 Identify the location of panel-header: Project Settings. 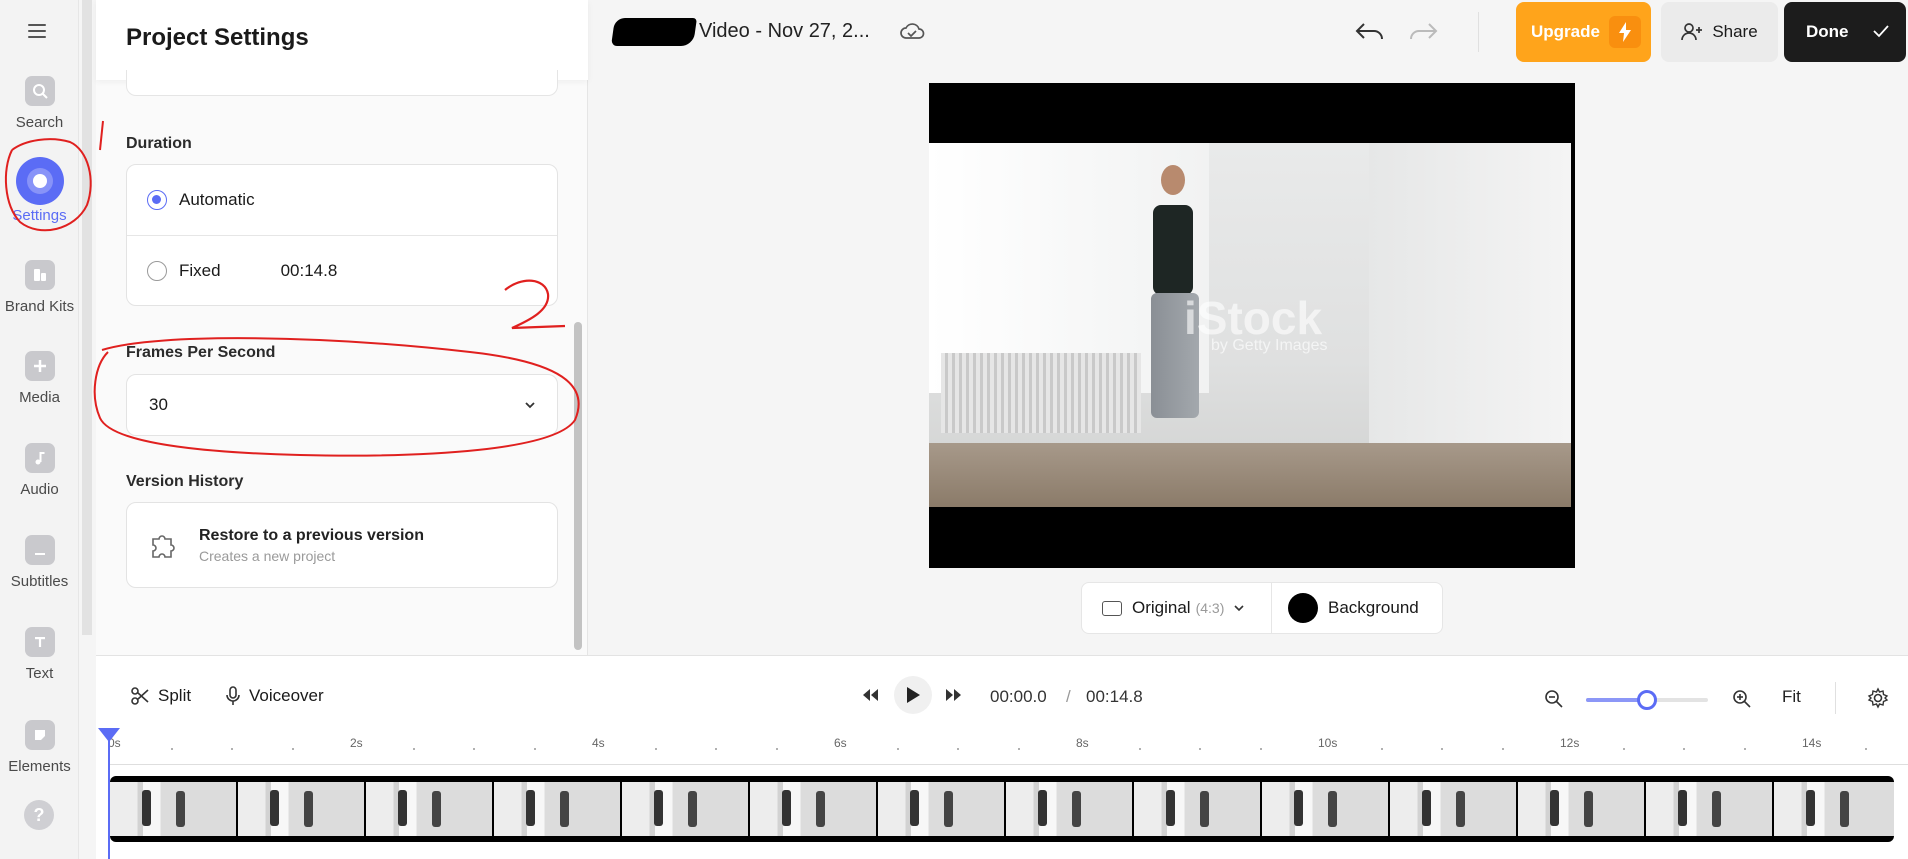
(342, 40).